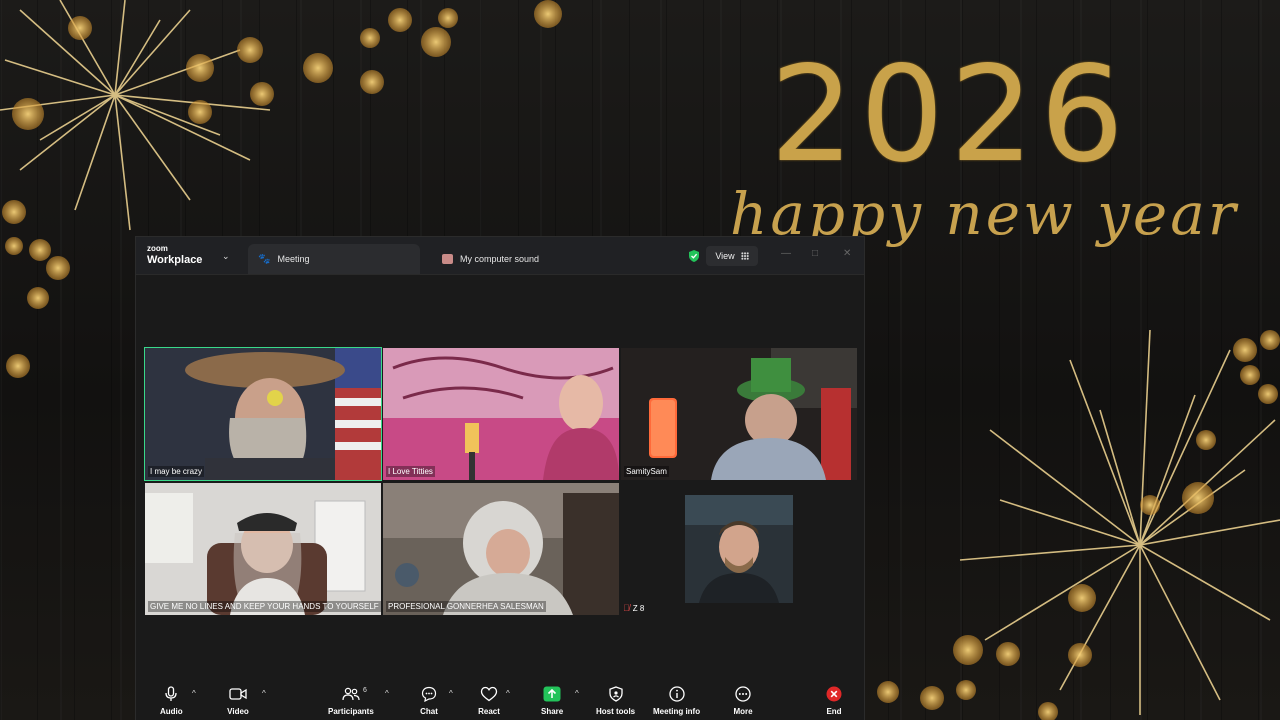  Describe the element at coordinates (334, 259) in the screenshot. I see `tab-meeting: 🐾 Meeting` at that location.